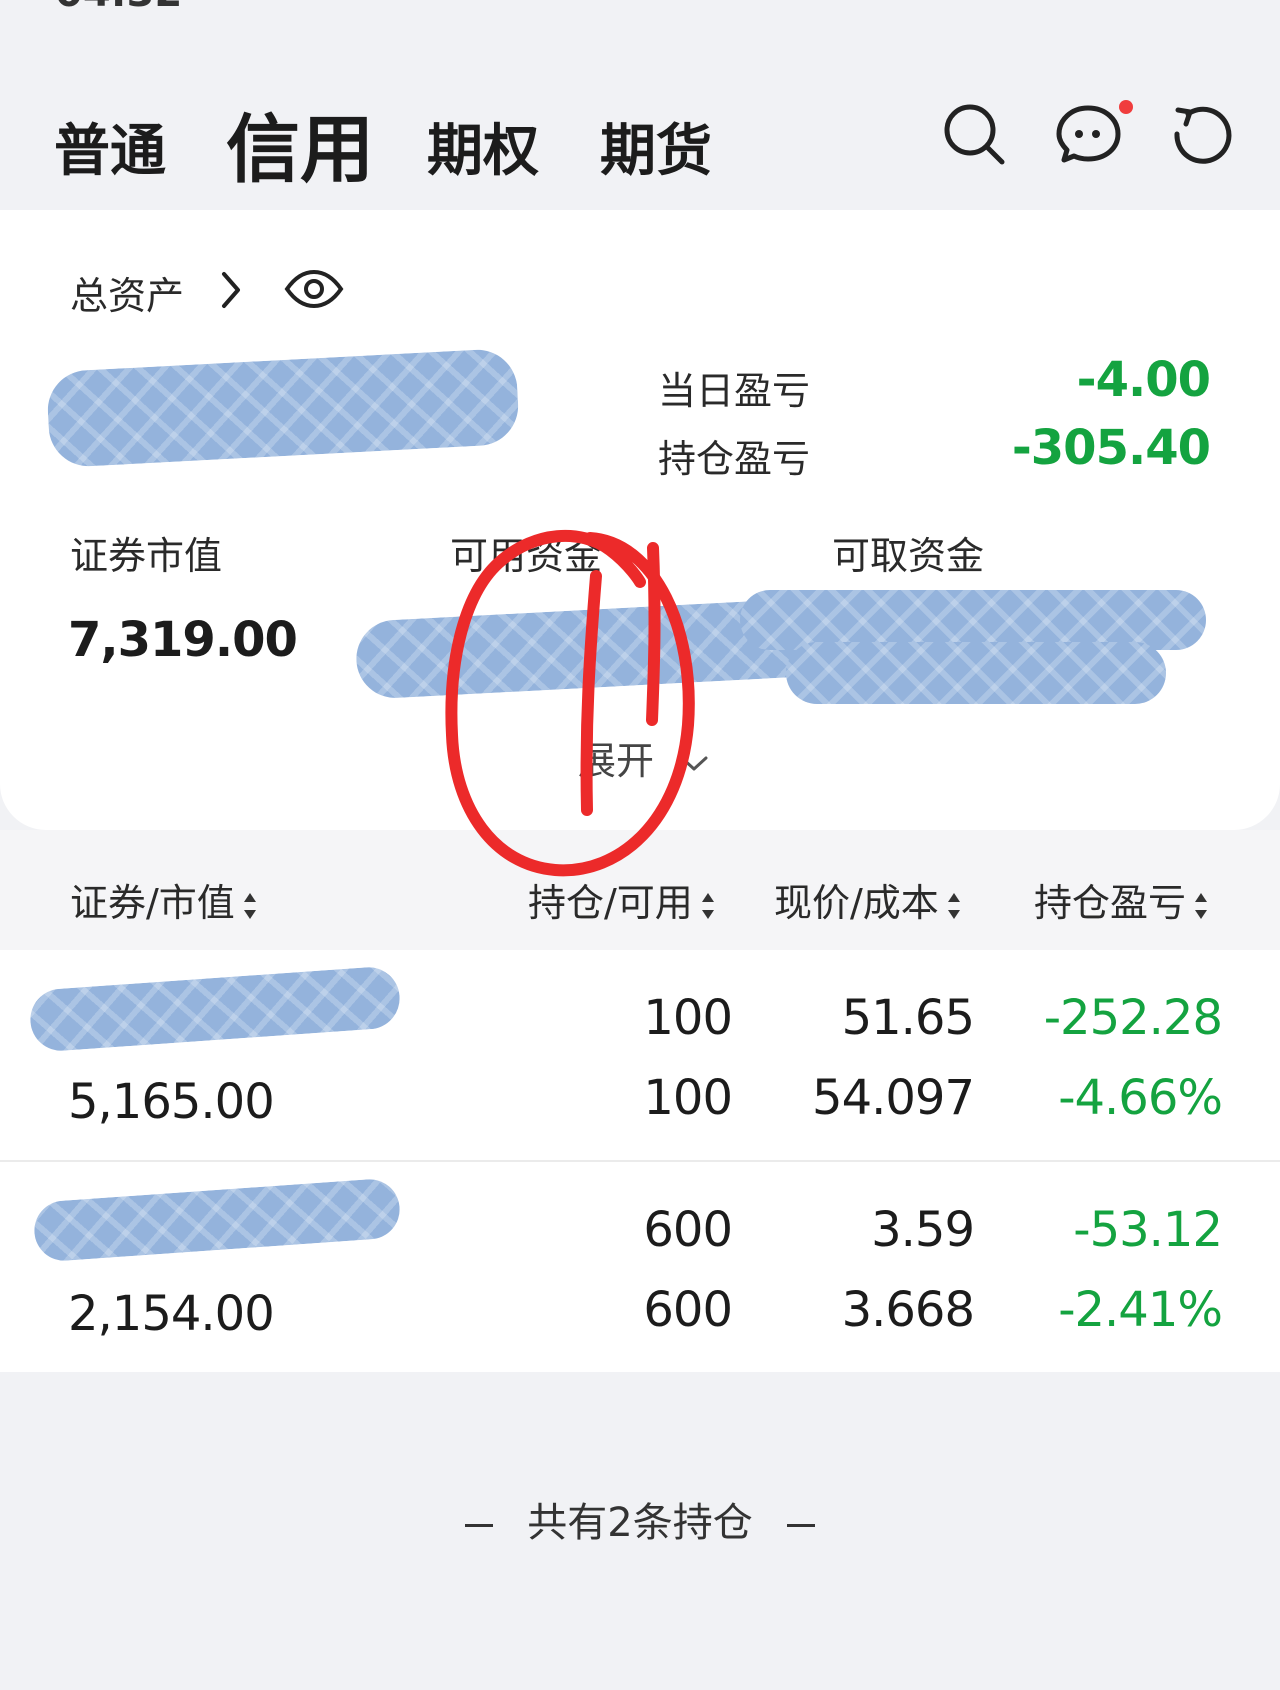 This screenshot has height=1690, width=1280. Describe the element at coordinates (656, 146) in the screenshot. I see `tab-futures: 期货` at that location.